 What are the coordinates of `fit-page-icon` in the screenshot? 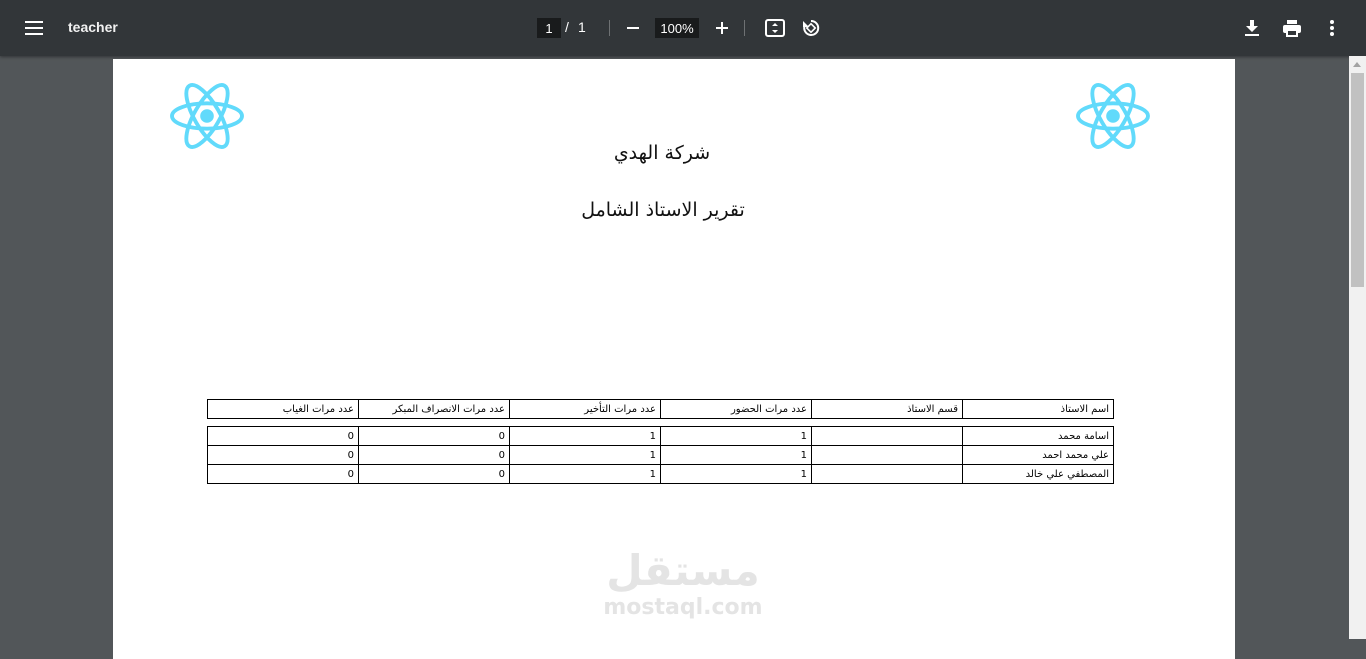 It's located at (775, 28).